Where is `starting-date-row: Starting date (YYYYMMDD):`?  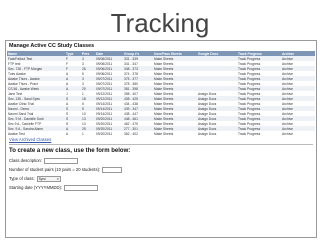
starting-date-row: Starting date (YYYYMMDD): is located at coordinates (161, 187).